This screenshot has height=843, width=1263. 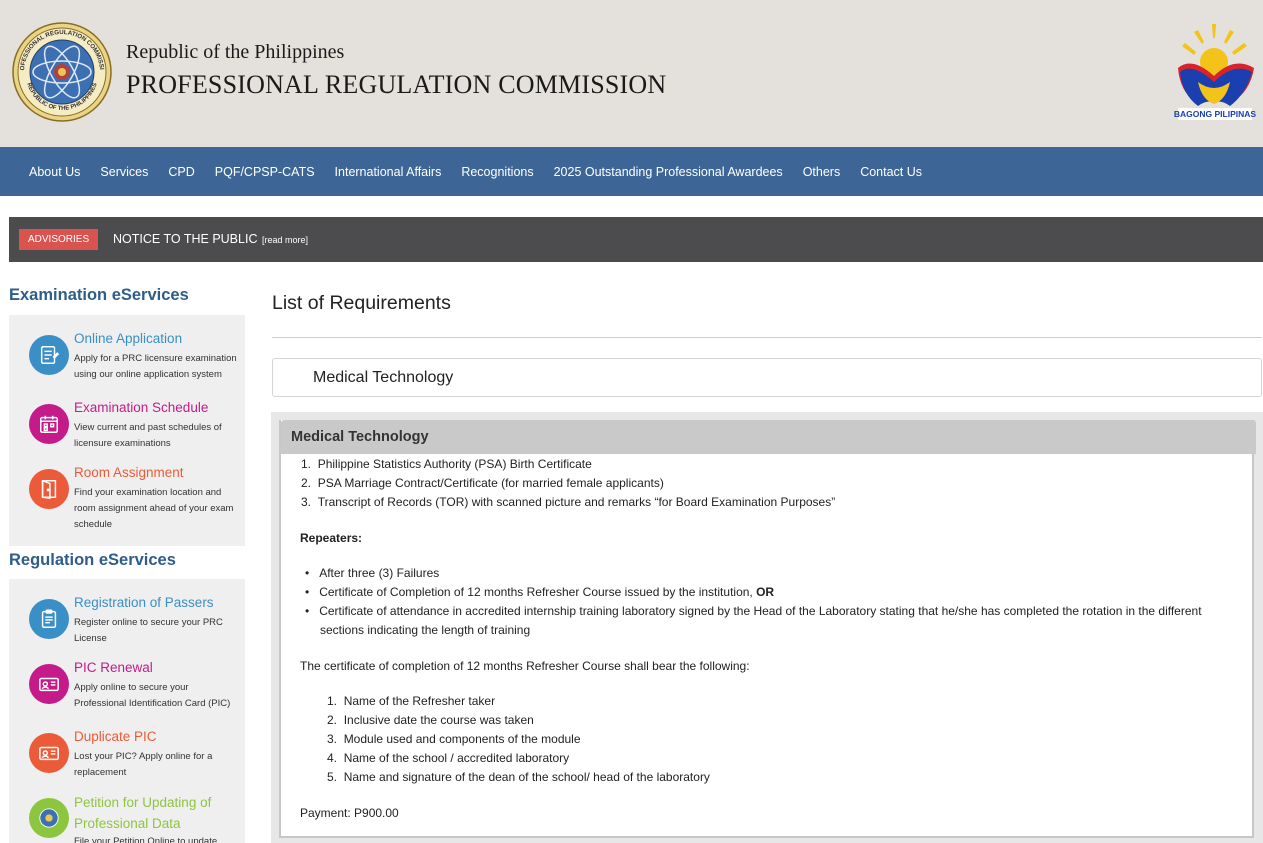 What do you see at coordinates (388, 172) in the screenshot?
I see `nav-item-international-affairs: International Affairs` at bounding box center [388, 172].